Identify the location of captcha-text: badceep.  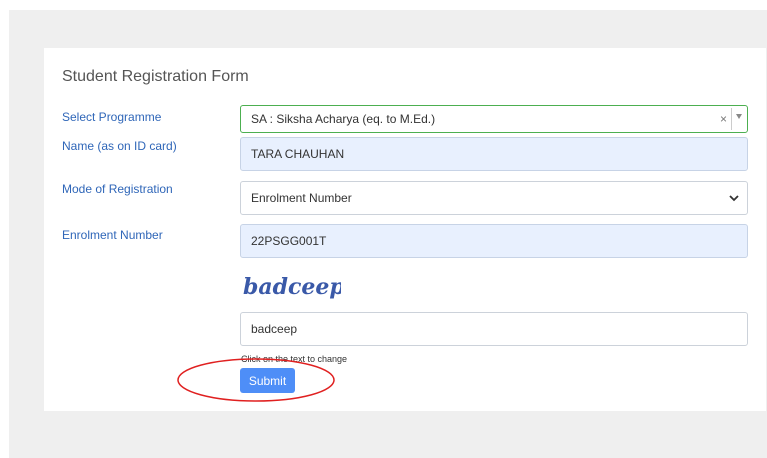
(292, 287).